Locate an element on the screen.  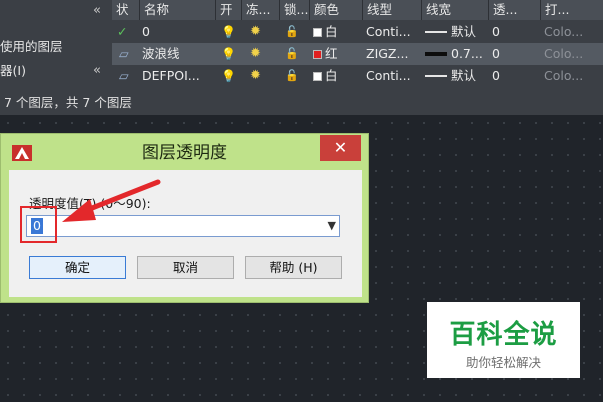
col-name: 名称 is located at coordinates (177, 10).